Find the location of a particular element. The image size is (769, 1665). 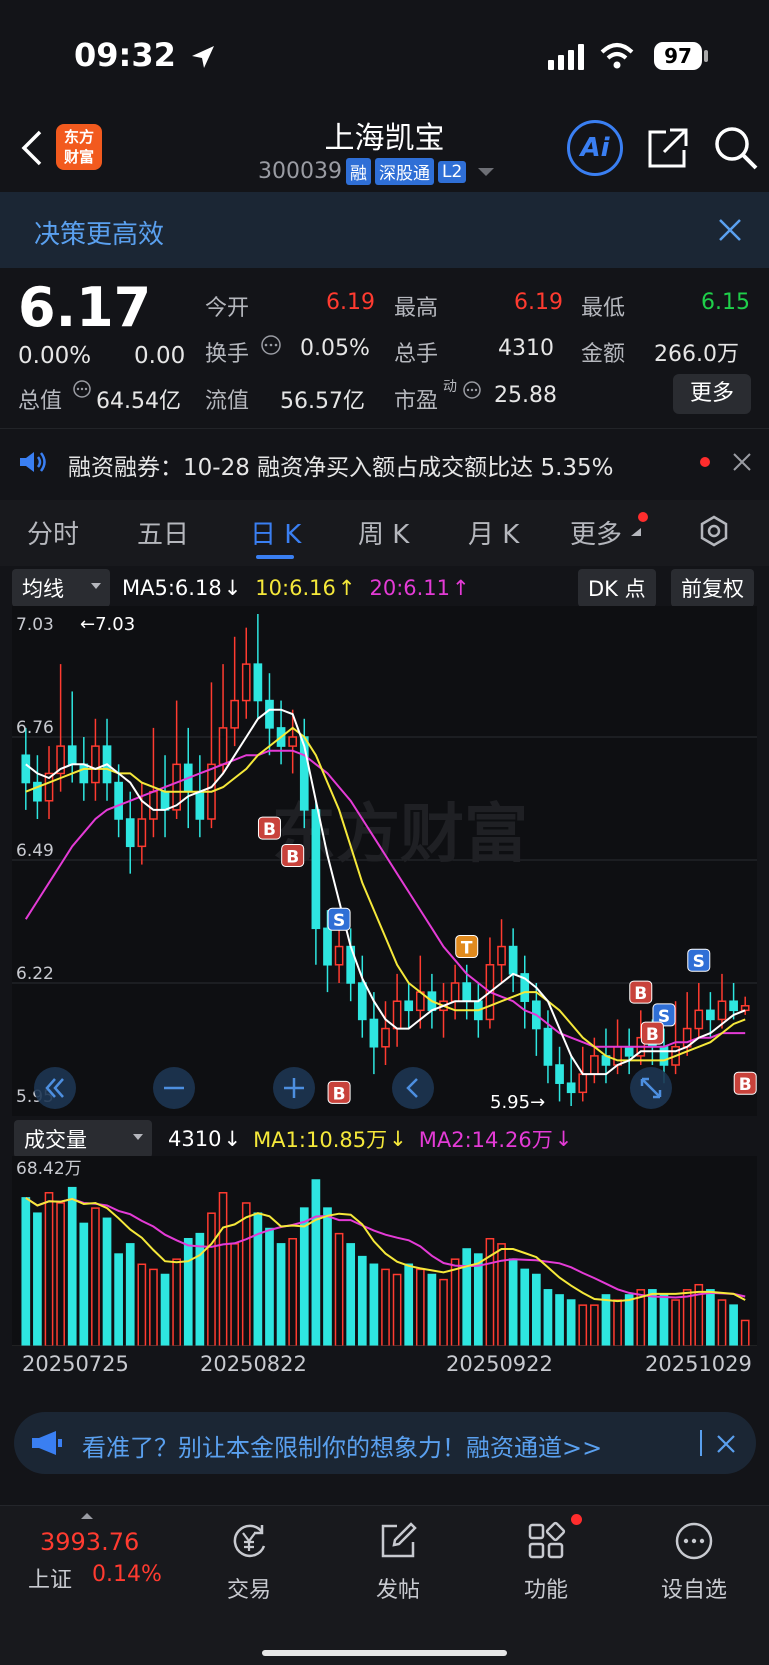

date-tick: 20250725 is located at coordinates (75, 1364).